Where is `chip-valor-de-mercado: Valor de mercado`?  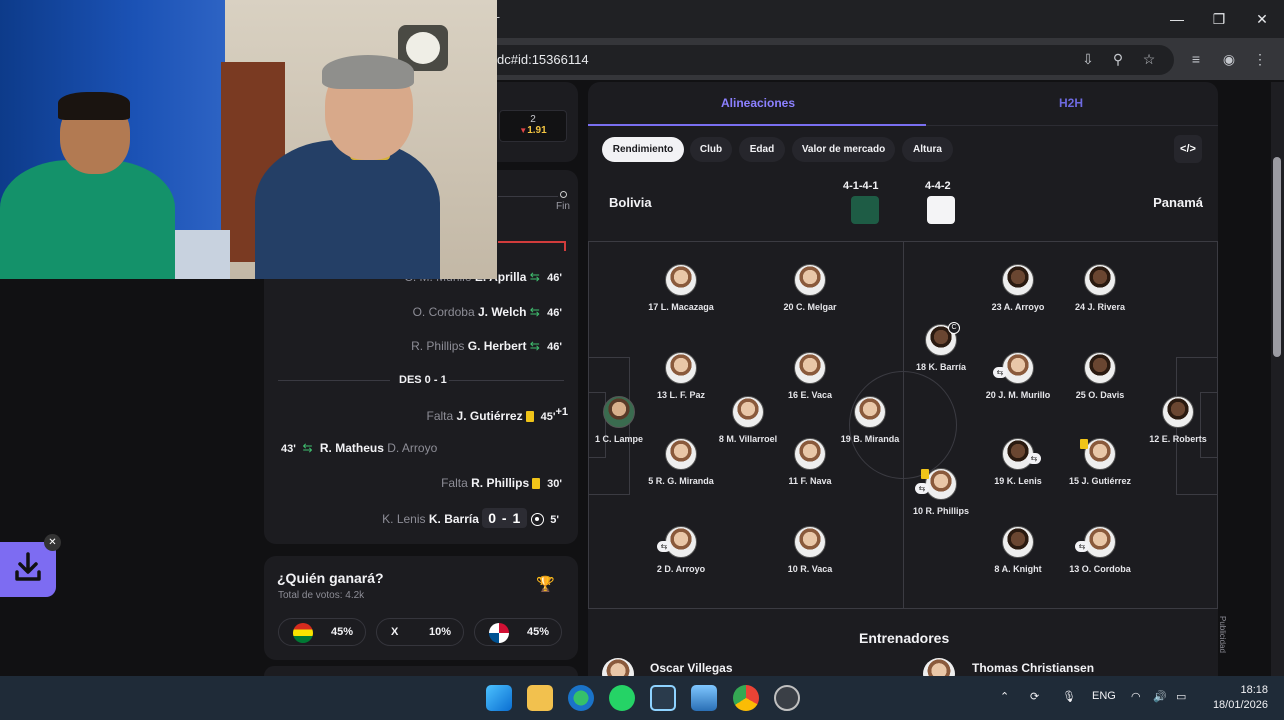 chip-valor-de-mercado: Valor de mercado is located at coordinates (843, 149).